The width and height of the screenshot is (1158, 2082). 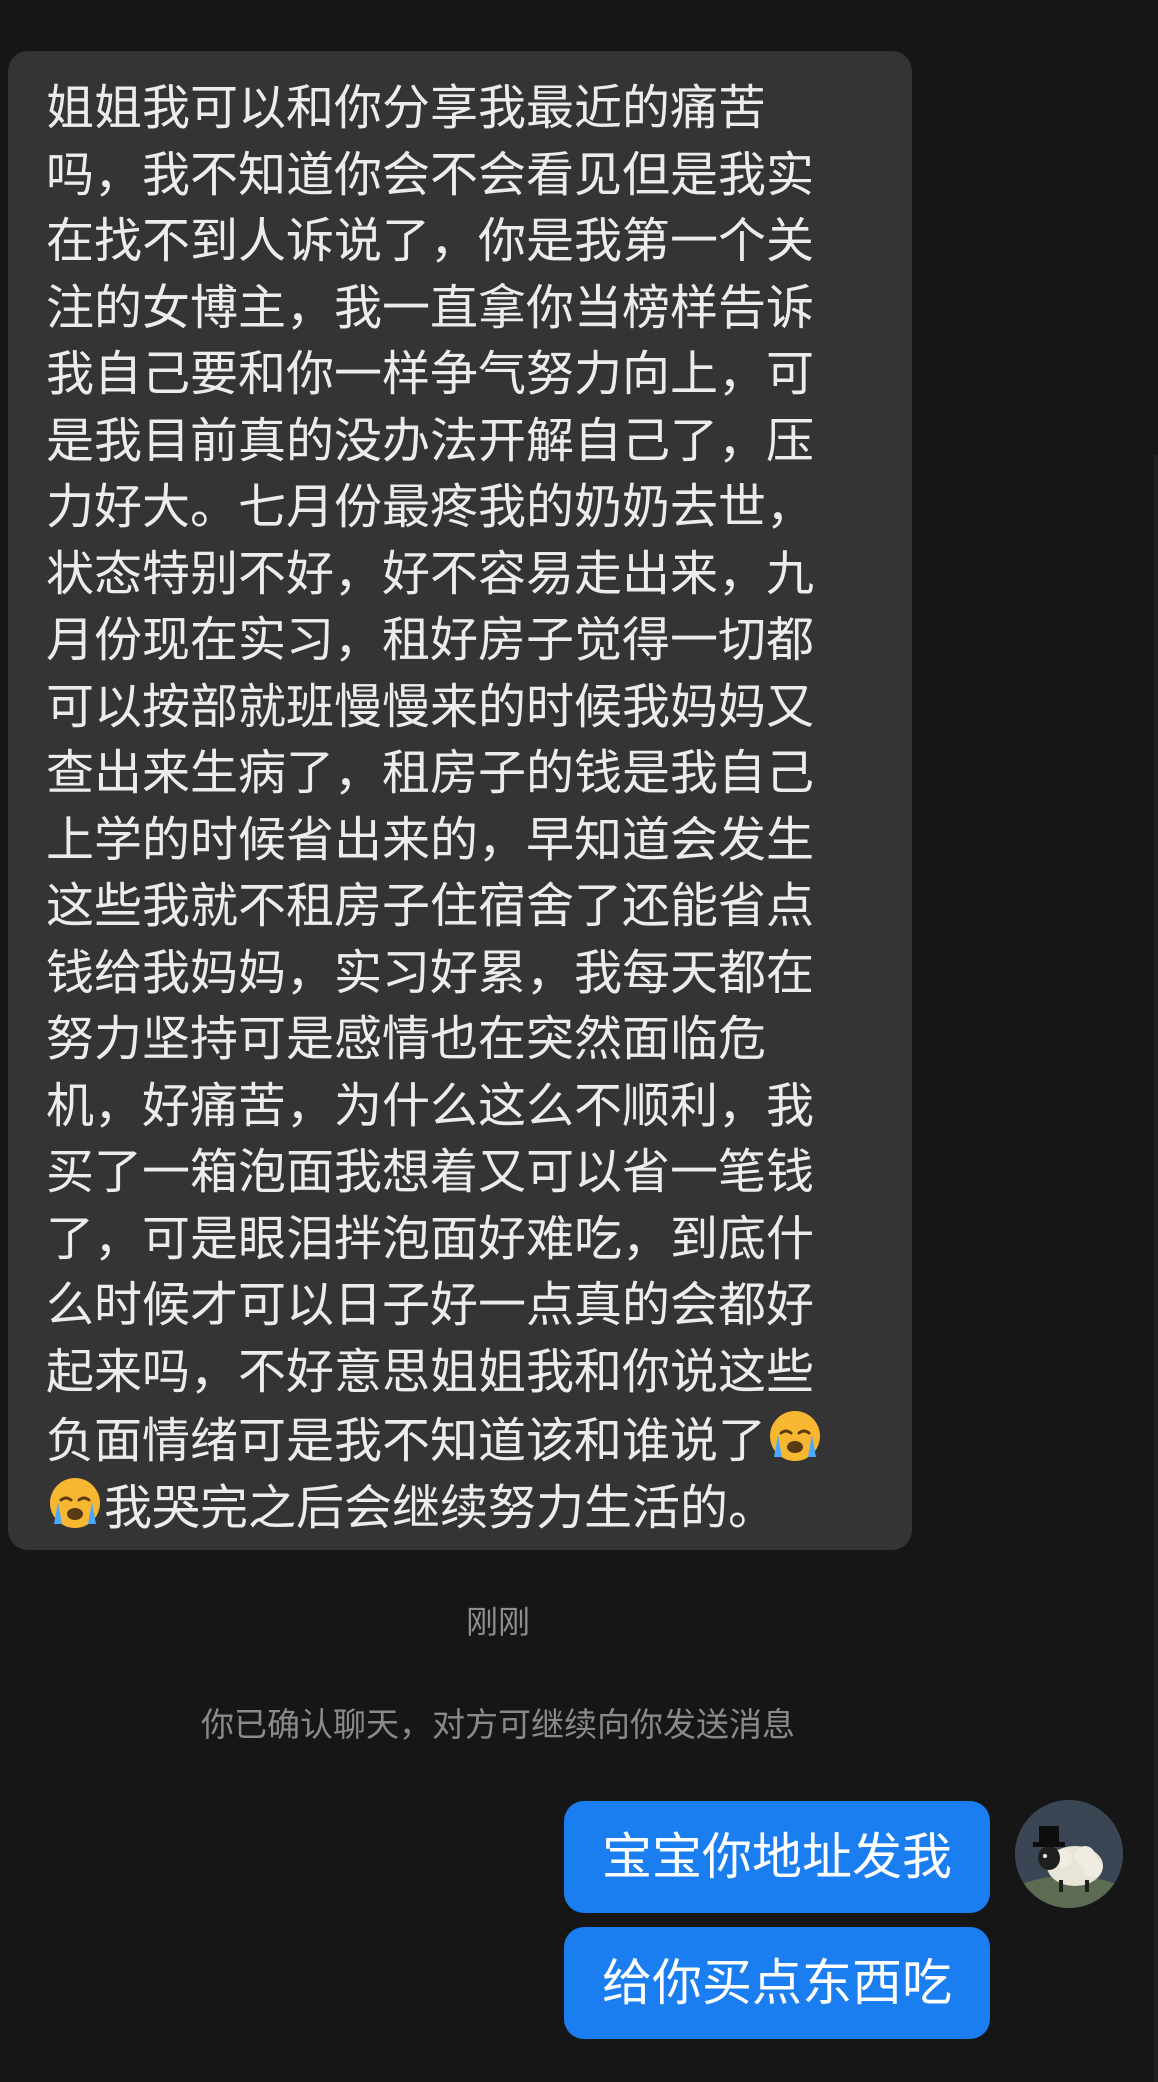 What do you see at coordinates (430, 440) in the screenshot?
I see `message-line: 是我目前真的没办法开解自己了，压` at bounding box center [430, 440].